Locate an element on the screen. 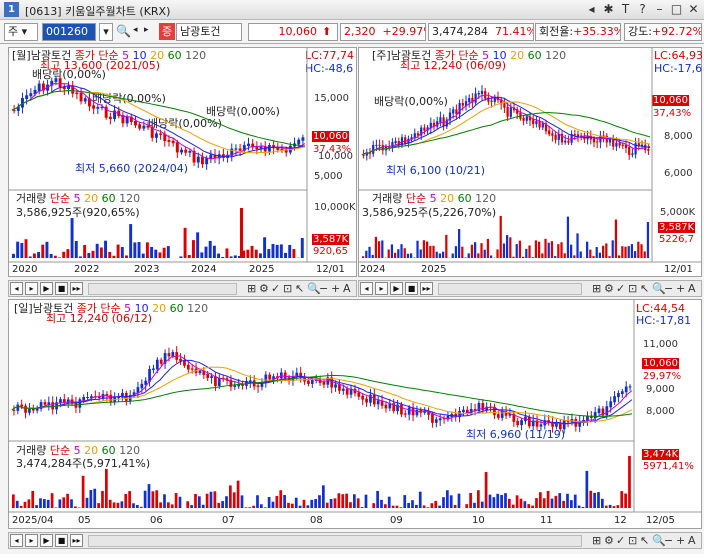  monthly-nav-button: ▸ is located at coordinates (31, 288).